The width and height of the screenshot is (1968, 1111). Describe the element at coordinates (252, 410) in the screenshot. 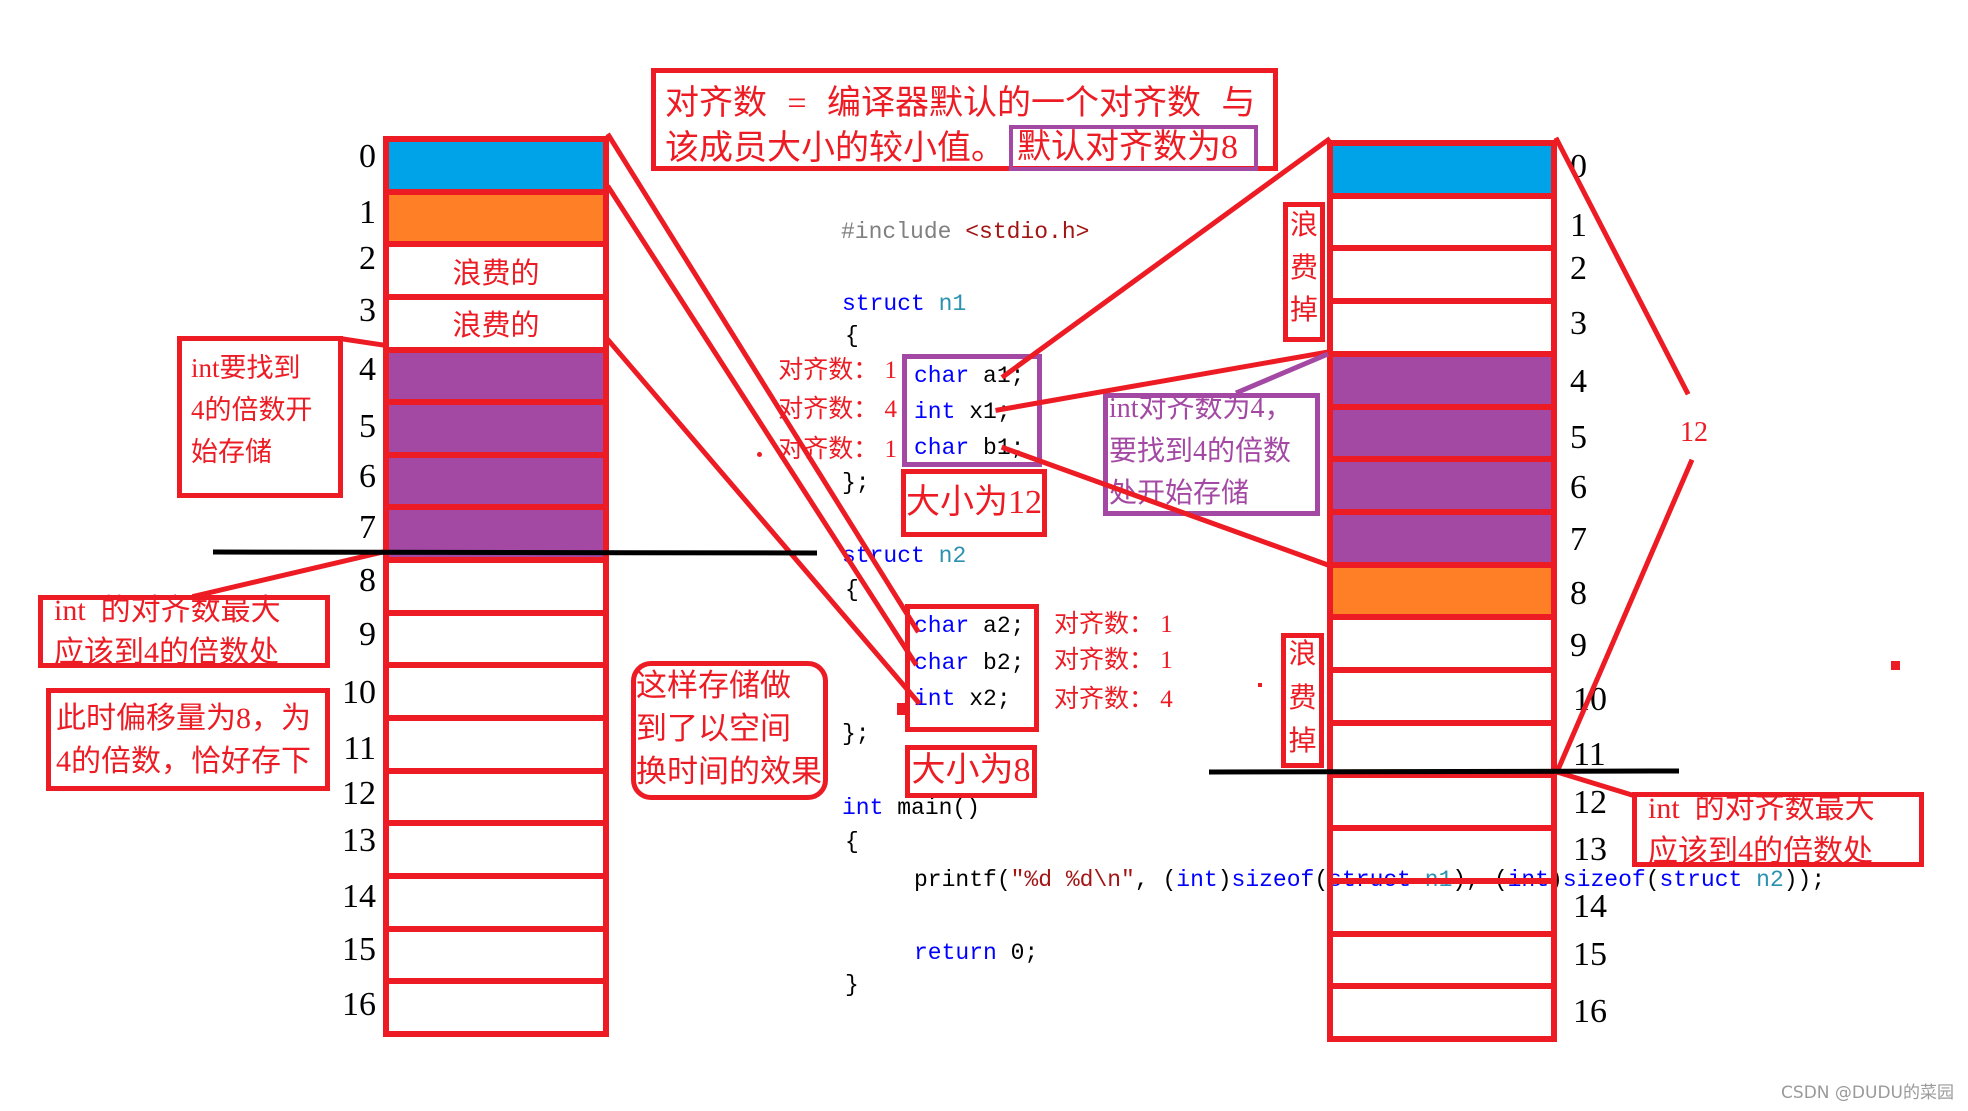

I see `int-find-multiple-line: 4的倍数开` at that location.